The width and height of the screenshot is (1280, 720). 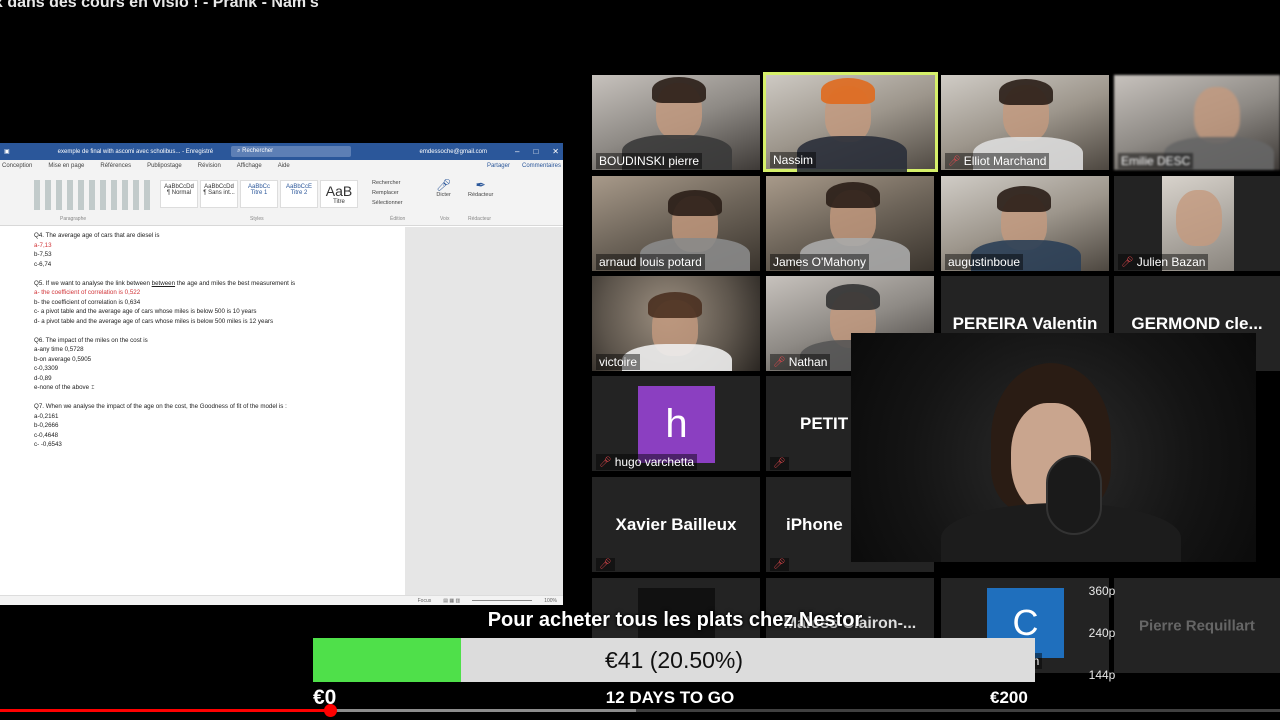 I want to click on participant-tile: victoire, so click(x=676, y=323).